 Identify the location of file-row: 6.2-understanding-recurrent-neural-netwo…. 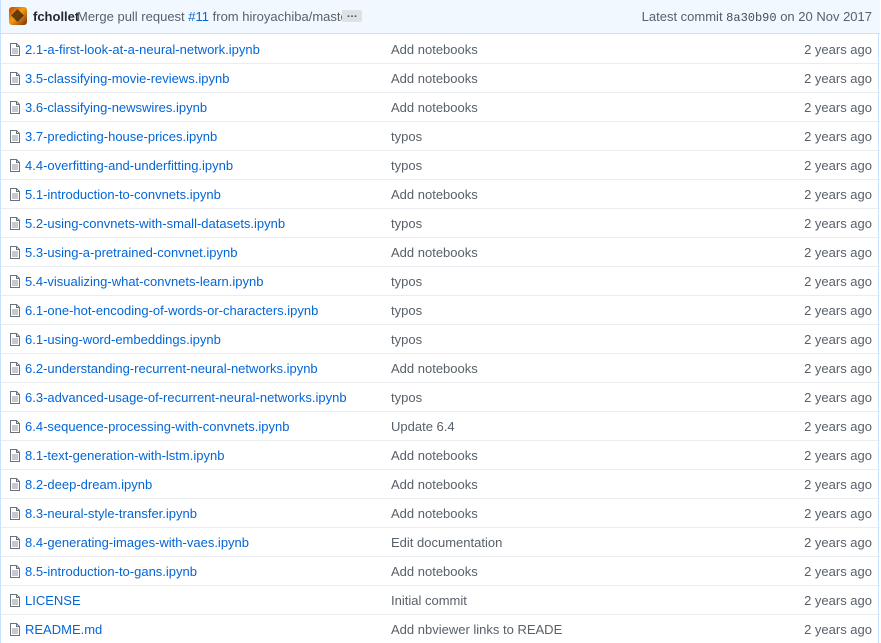
(440, 367).